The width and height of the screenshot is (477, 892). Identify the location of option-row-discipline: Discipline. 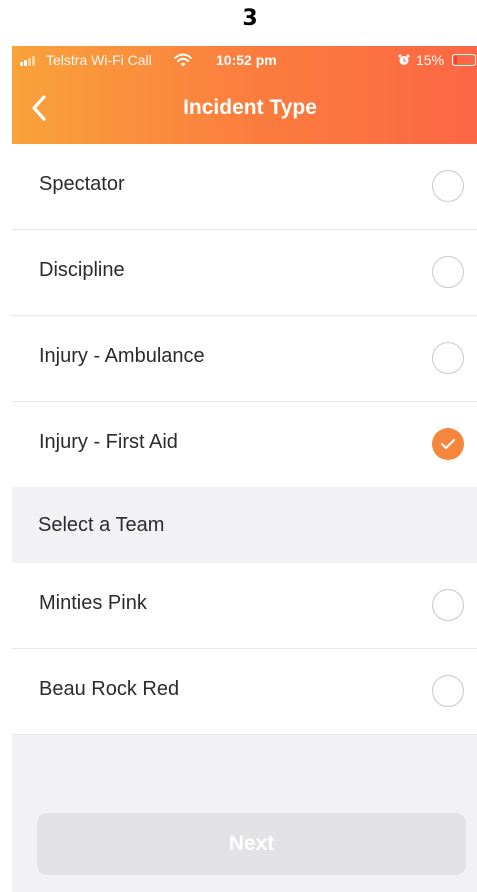
(244, 273).